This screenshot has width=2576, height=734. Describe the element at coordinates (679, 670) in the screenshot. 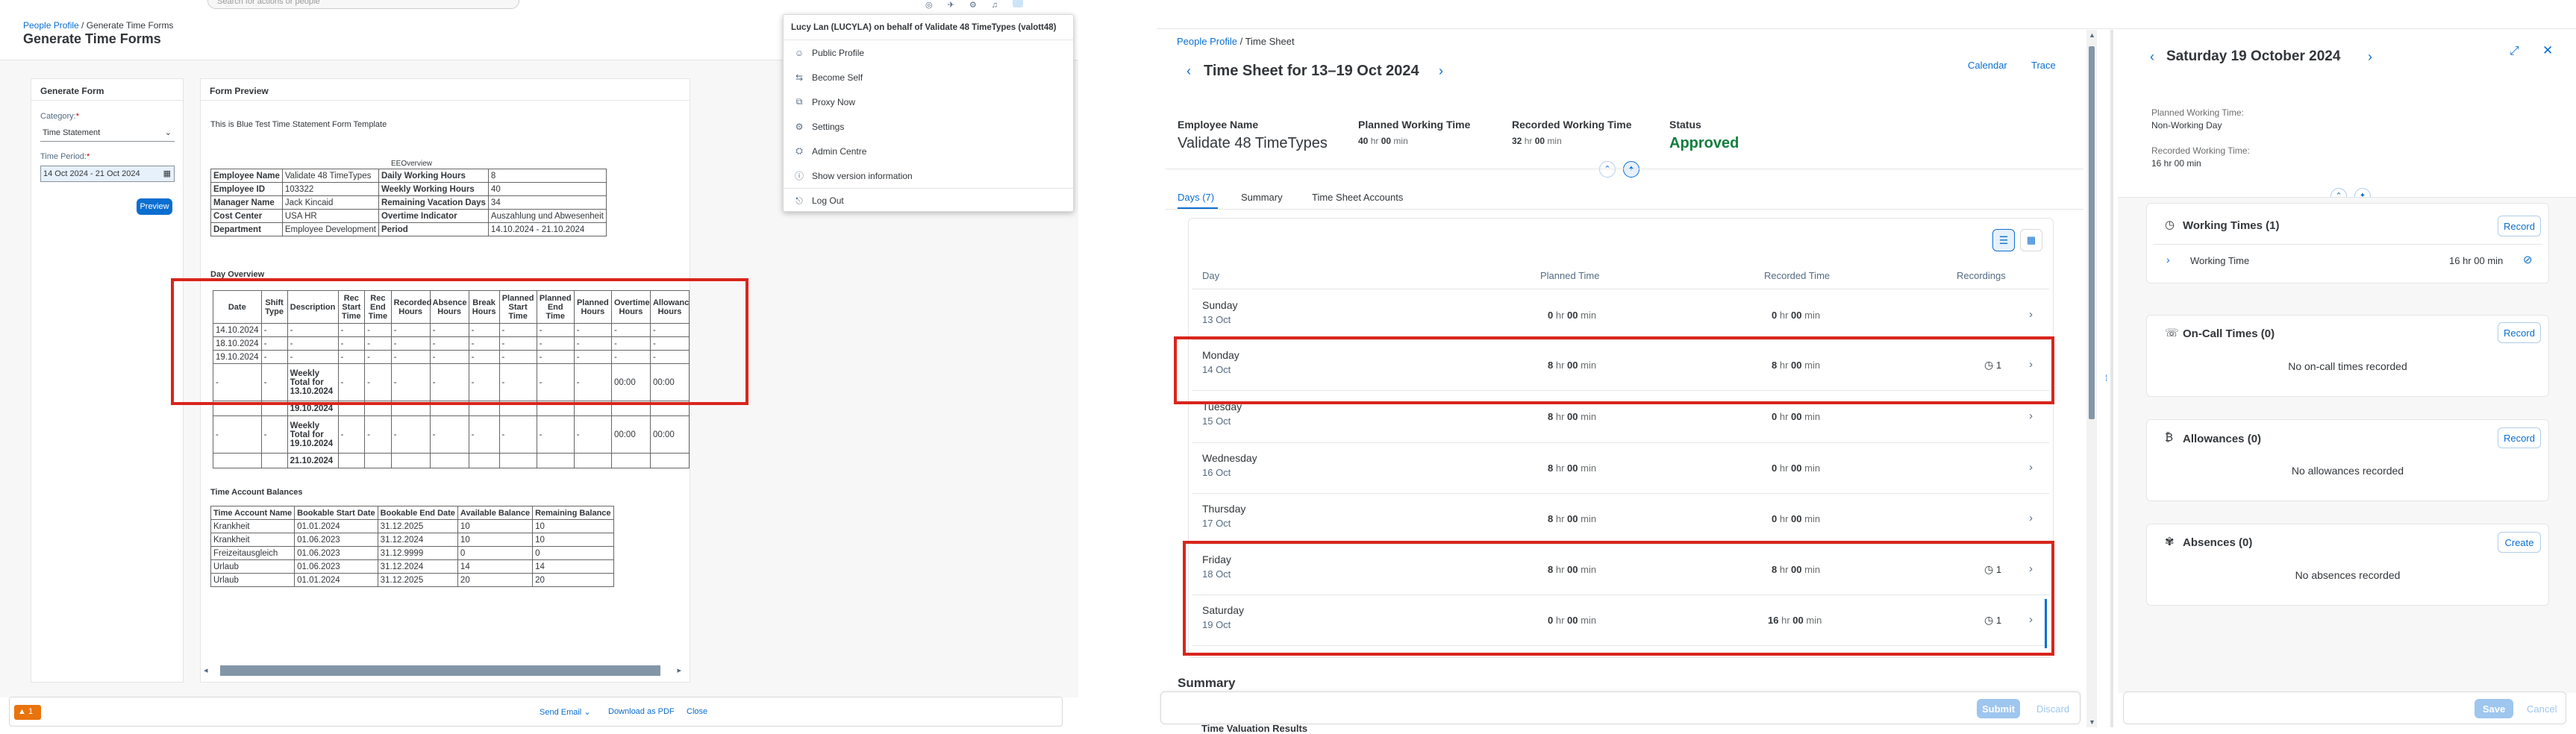

I see `scroll-right-icon: ▸` at that location.